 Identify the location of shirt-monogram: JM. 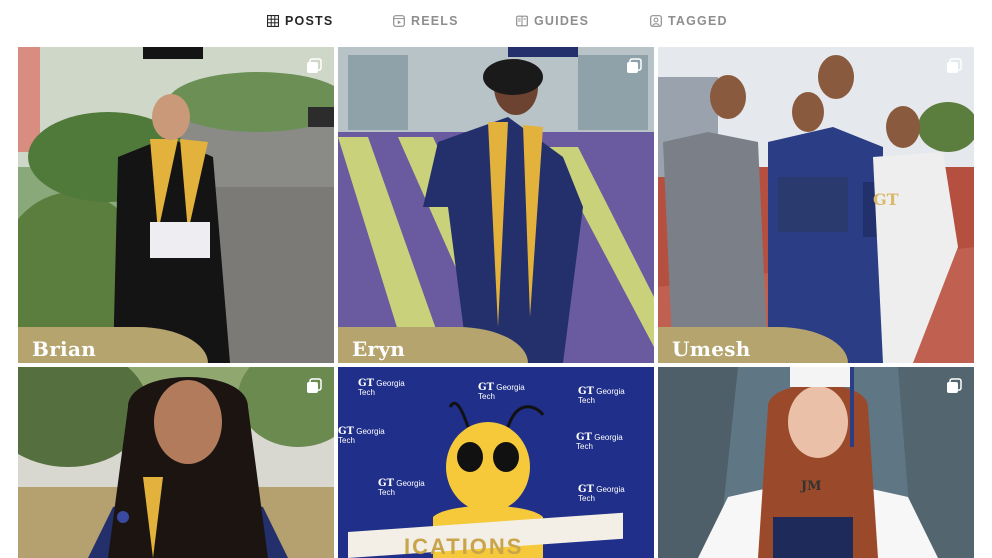
(811, 486).